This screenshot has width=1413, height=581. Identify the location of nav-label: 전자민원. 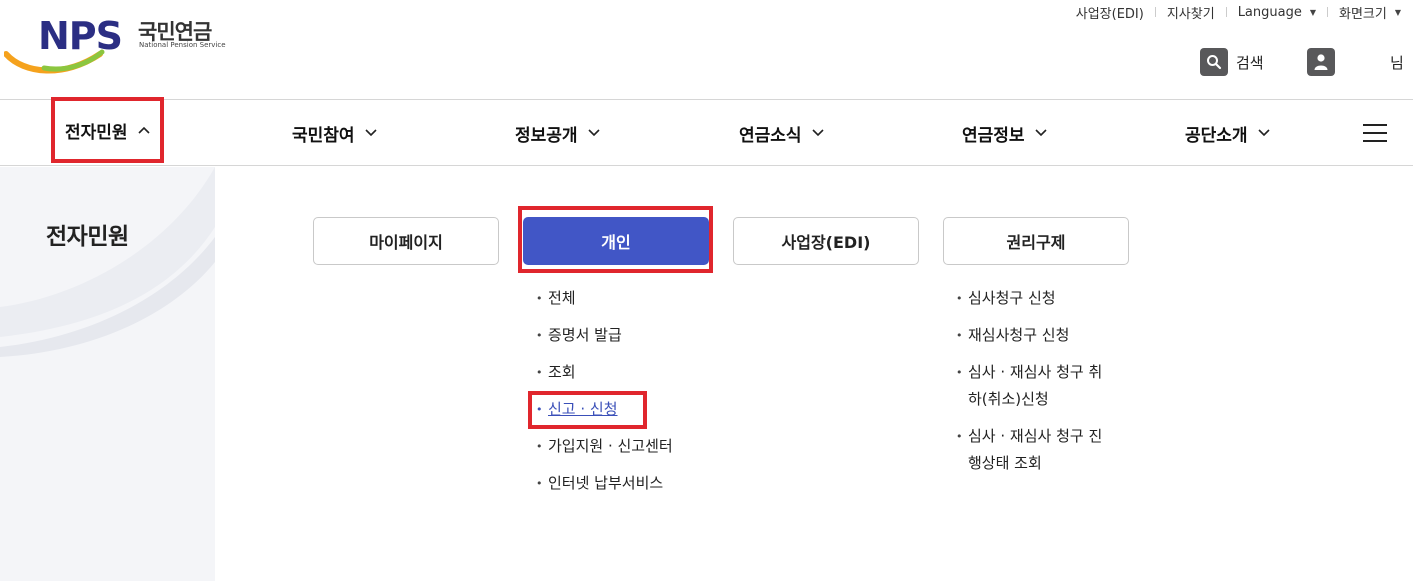
(96, 132).